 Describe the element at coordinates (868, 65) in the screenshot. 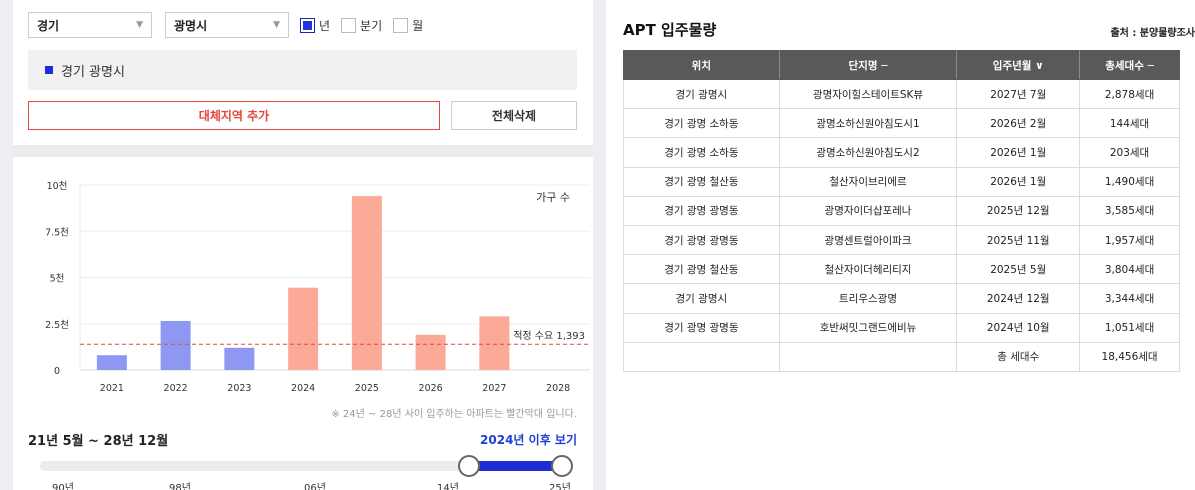

I see `column-header-complex: 단지명 ─` at that location.